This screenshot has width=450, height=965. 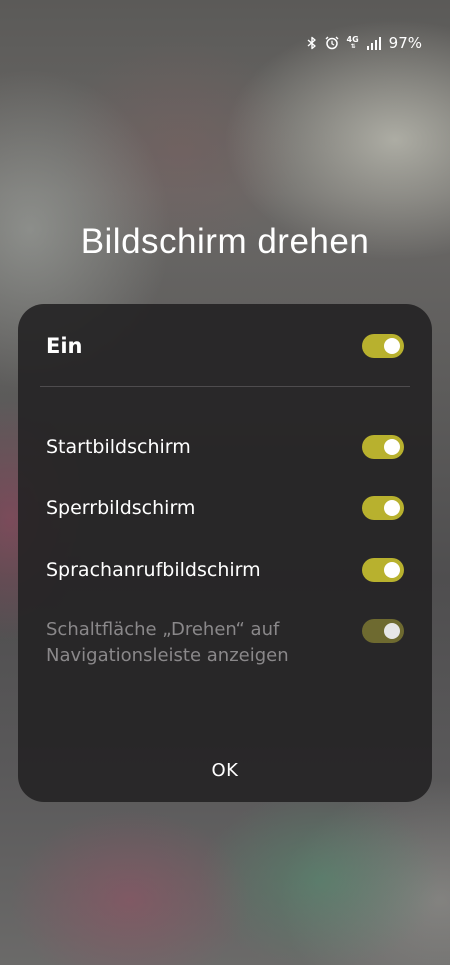 What do you see at coordinates (225, 770) in the screenshot?
I see `ok-button: OK` at bounding box center [225, 770].